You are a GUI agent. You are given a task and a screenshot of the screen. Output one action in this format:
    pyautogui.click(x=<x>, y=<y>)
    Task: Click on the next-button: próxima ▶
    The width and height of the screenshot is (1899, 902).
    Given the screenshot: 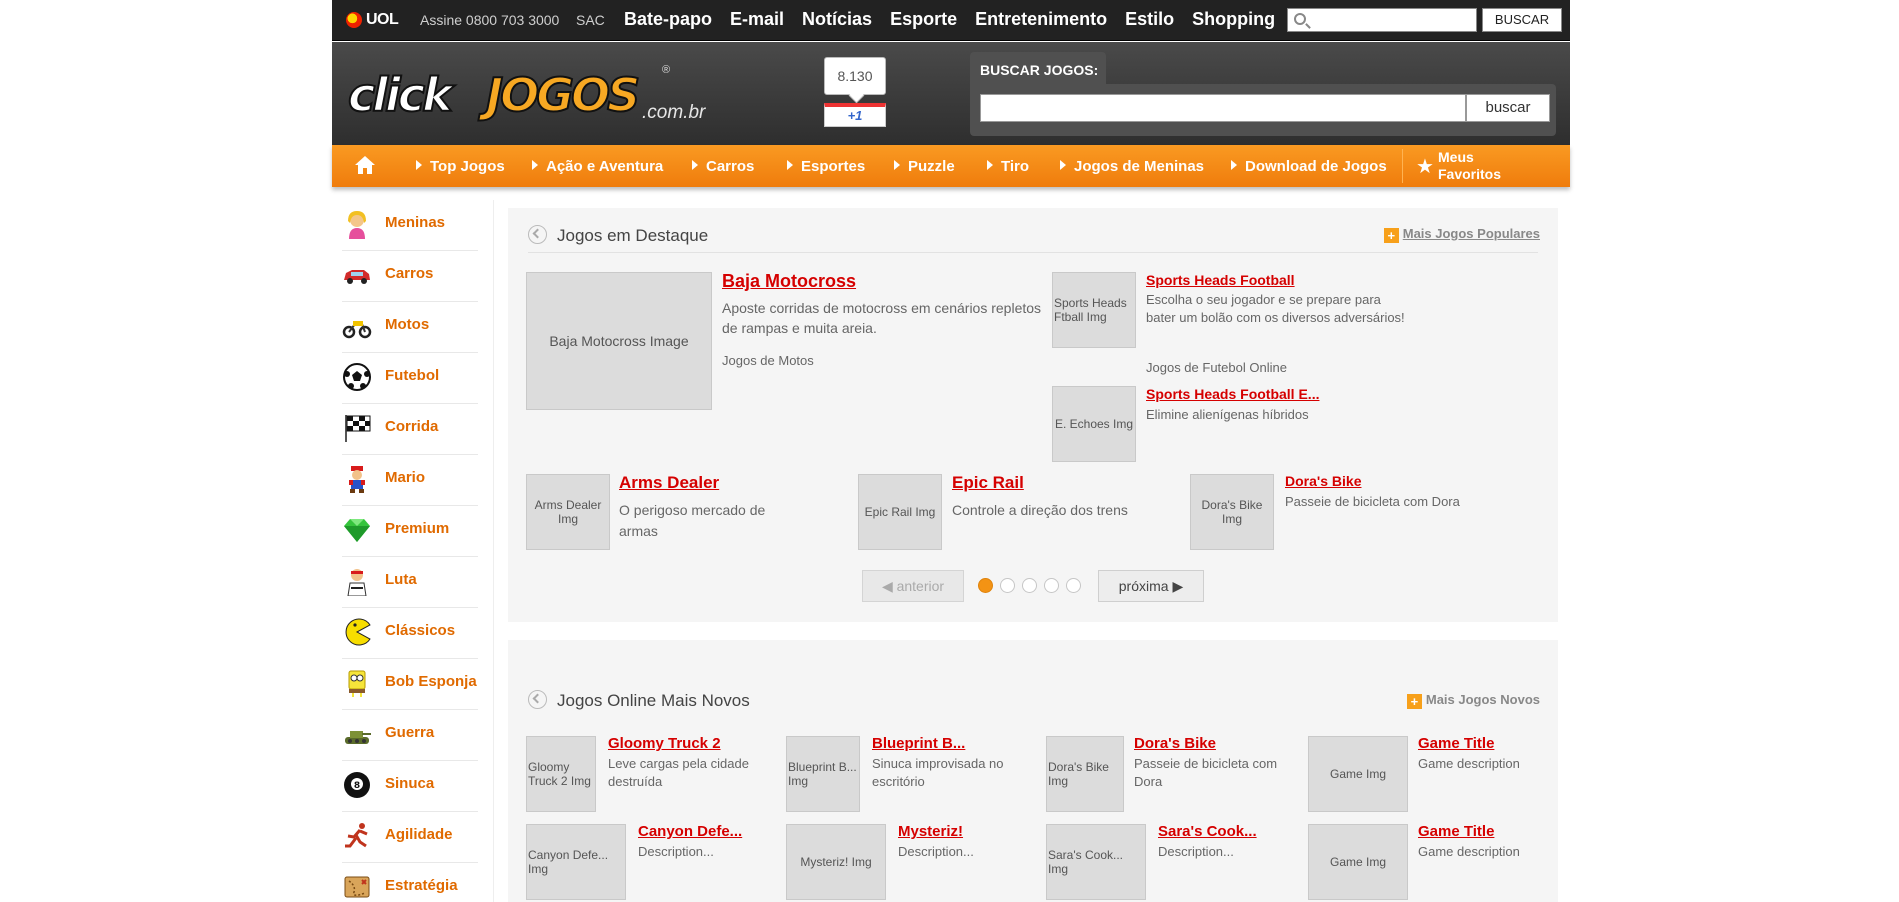 What is the action you would take?
    pyautogui.click(x=1151, y=586)
    